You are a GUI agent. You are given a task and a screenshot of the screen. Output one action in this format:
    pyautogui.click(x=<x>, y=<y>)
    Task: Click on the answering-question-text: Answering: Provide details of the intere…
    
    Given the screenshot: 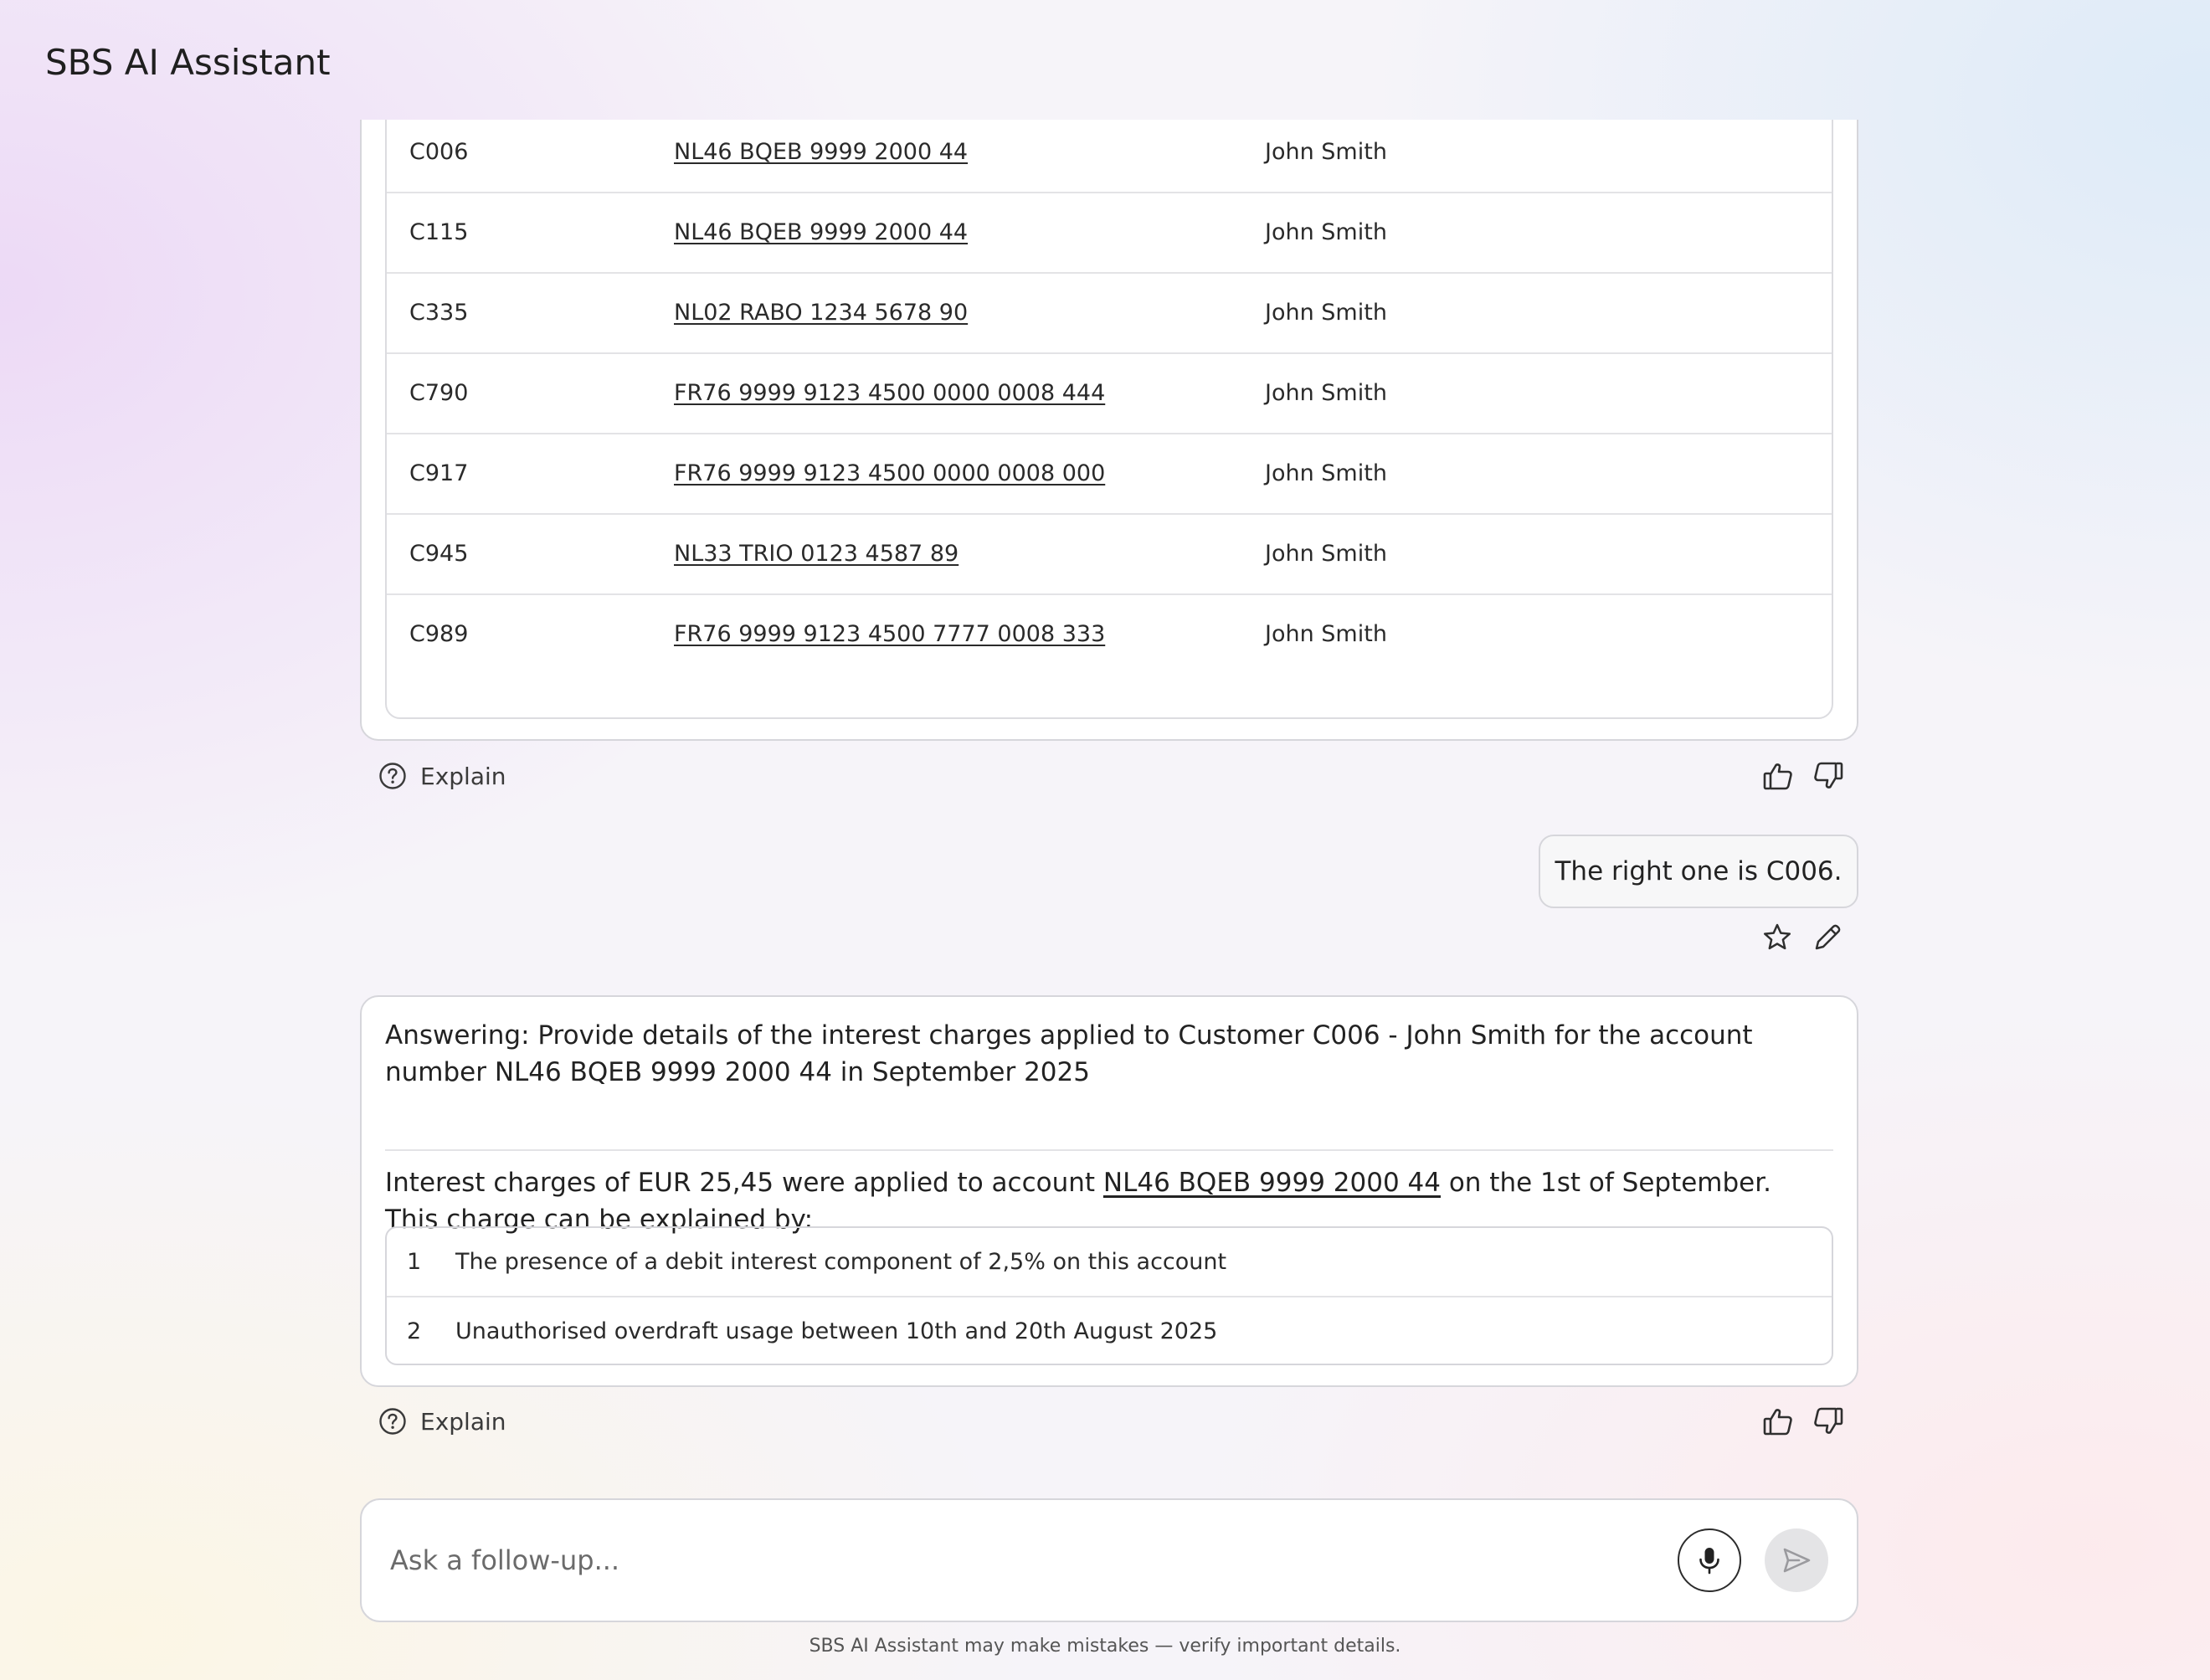 What is the action you would take?
    pyautogui.click(x=1069, y=1053)
    